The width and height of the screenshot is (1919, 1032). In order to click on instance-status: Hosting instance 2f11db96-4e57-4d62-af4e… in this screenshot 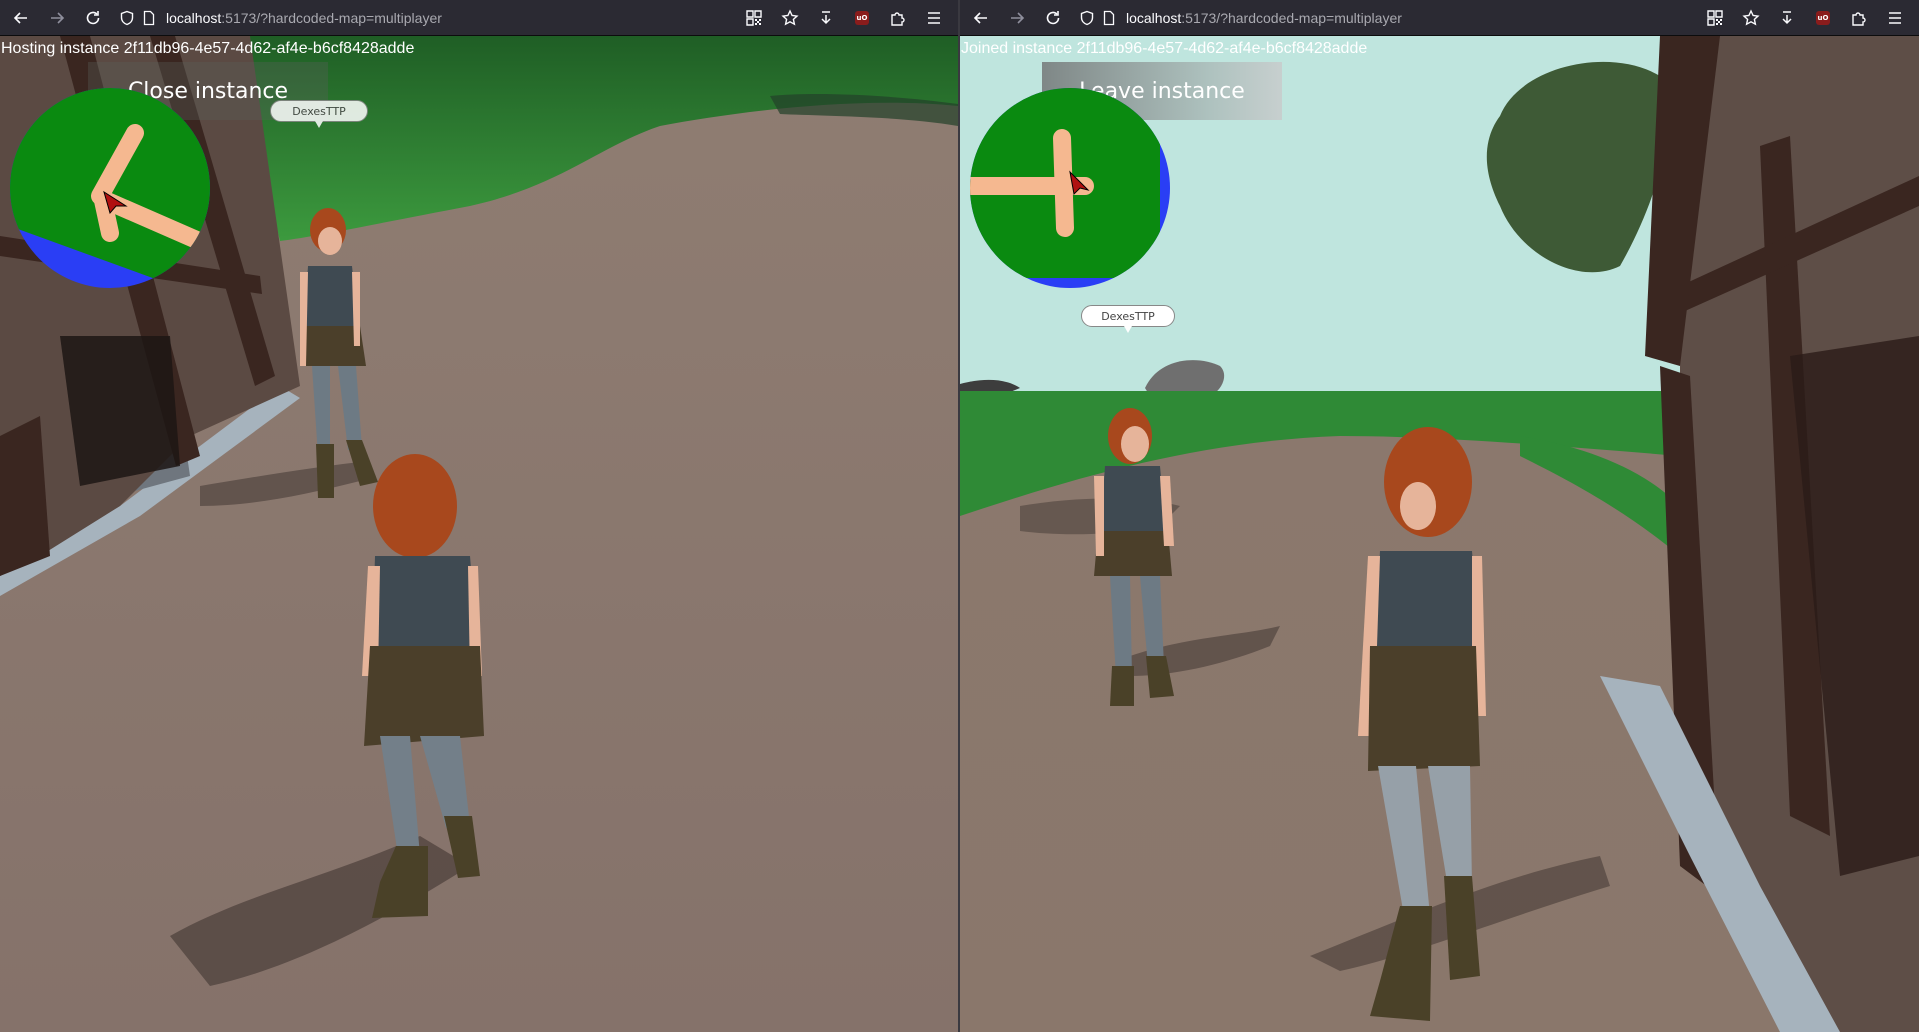, I will do `click(208, 48)`.